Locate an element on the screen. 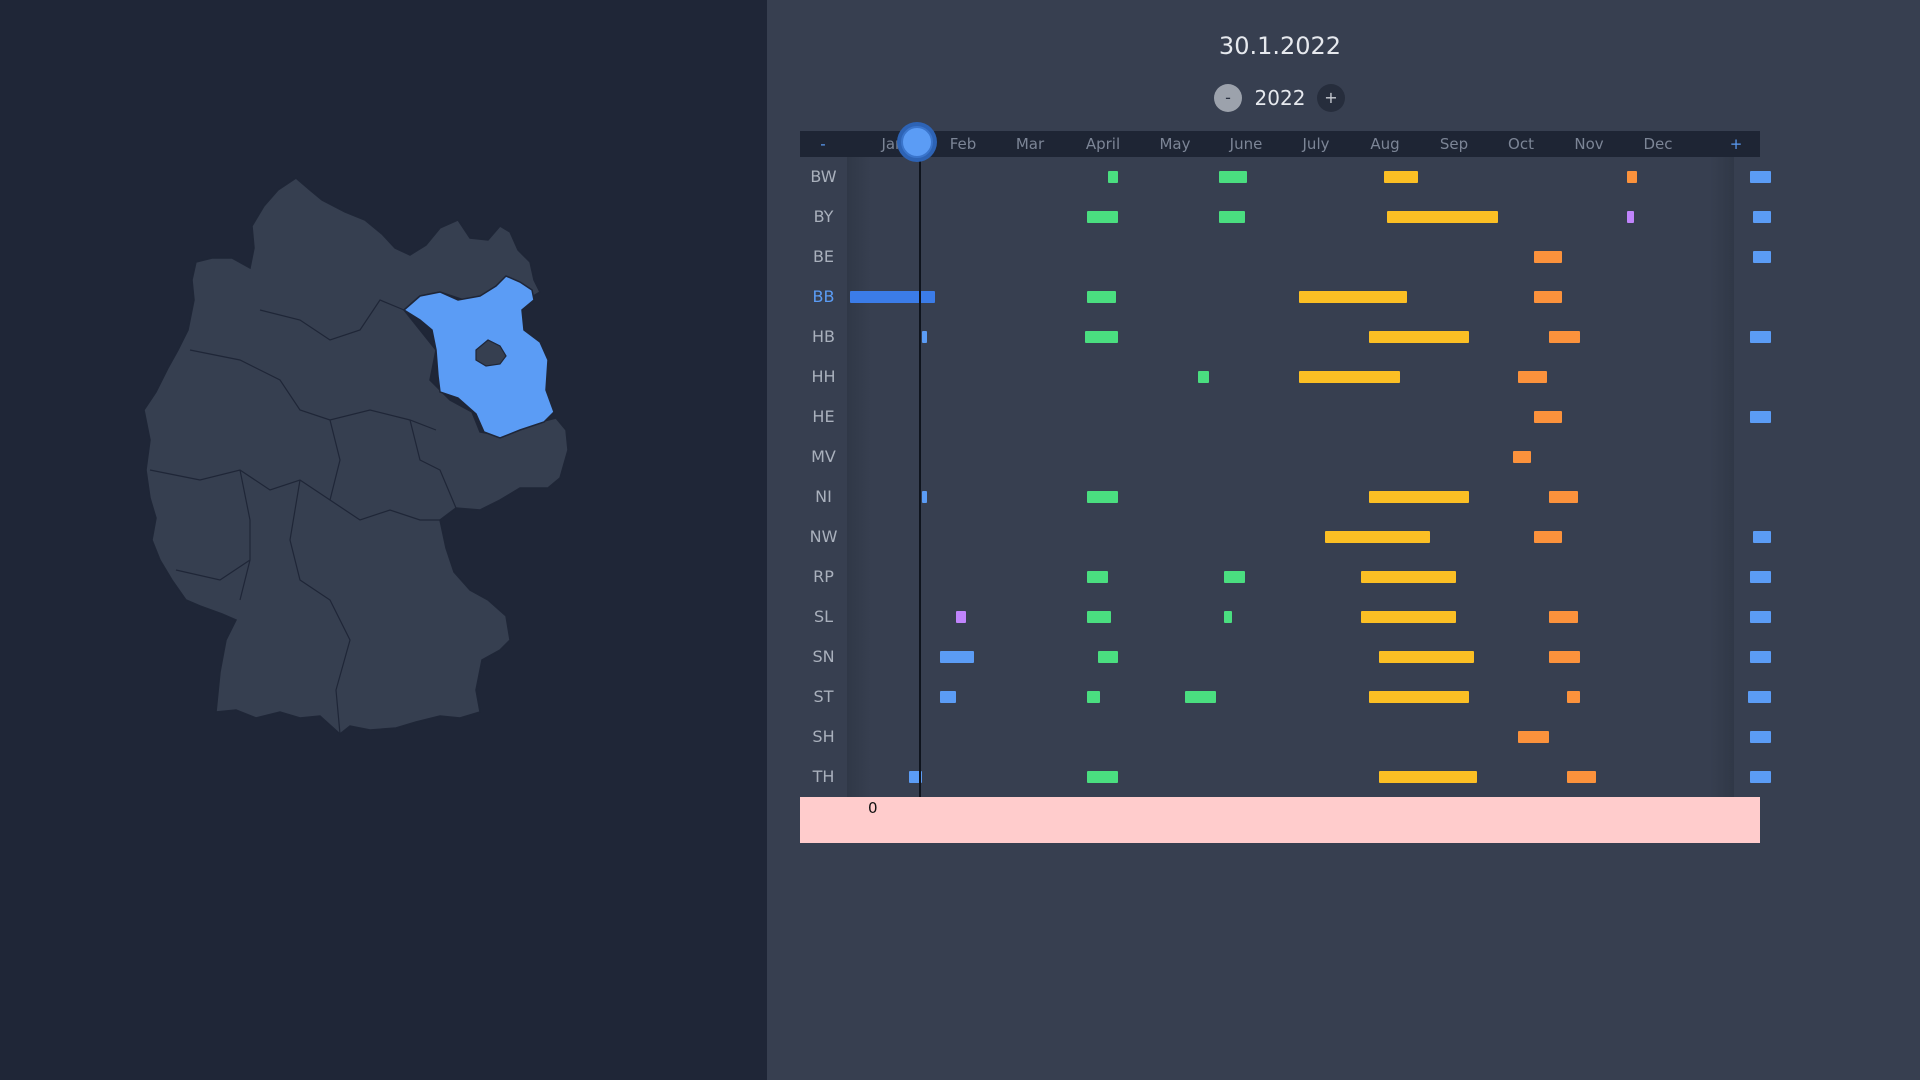 The height and width of the screenshot is (1080, 1920). zoom-out-button: - is located at coordinates (823, 144).